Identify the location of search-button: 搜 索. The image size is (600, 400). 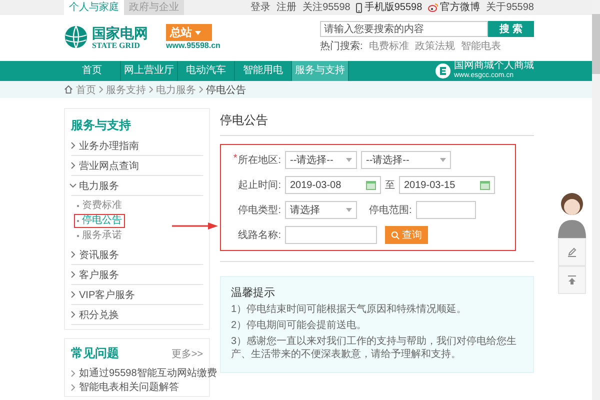
(511, 29).